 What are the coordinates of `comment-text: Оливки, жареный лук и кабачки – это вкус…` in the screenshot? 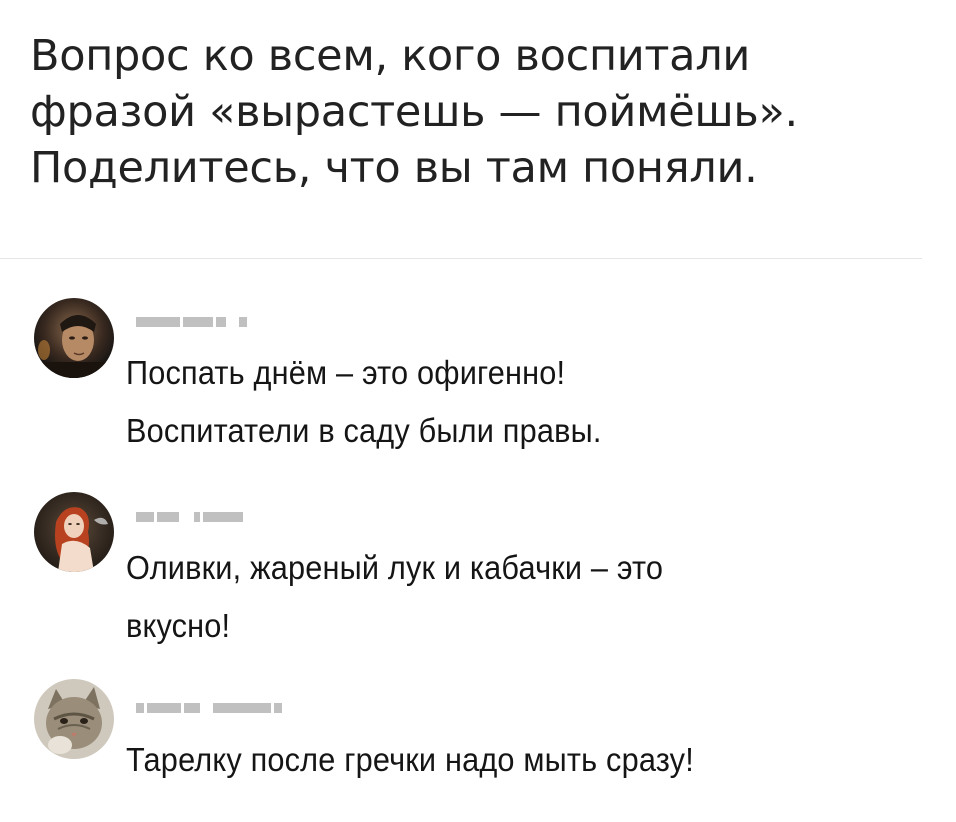 It's located at (394, 597).